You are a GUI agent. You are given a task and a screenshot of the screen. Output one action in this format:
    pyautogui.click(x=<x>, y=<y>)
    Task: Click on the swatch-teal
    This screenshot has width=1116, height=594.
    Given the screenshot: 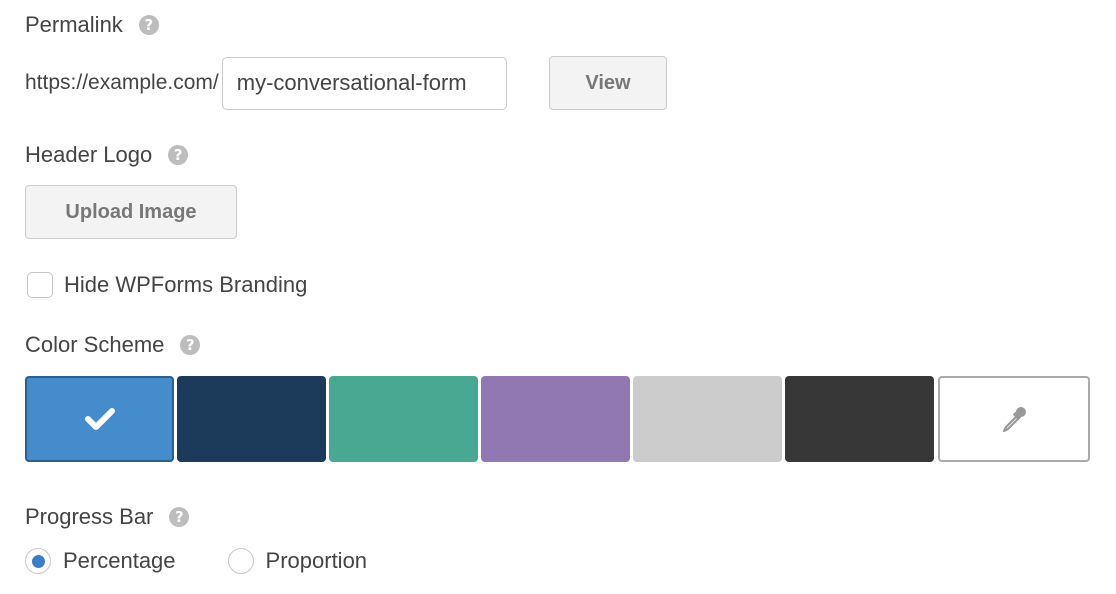 What is the action you would take?
    pyautogui.click(x=403, y=419)
    